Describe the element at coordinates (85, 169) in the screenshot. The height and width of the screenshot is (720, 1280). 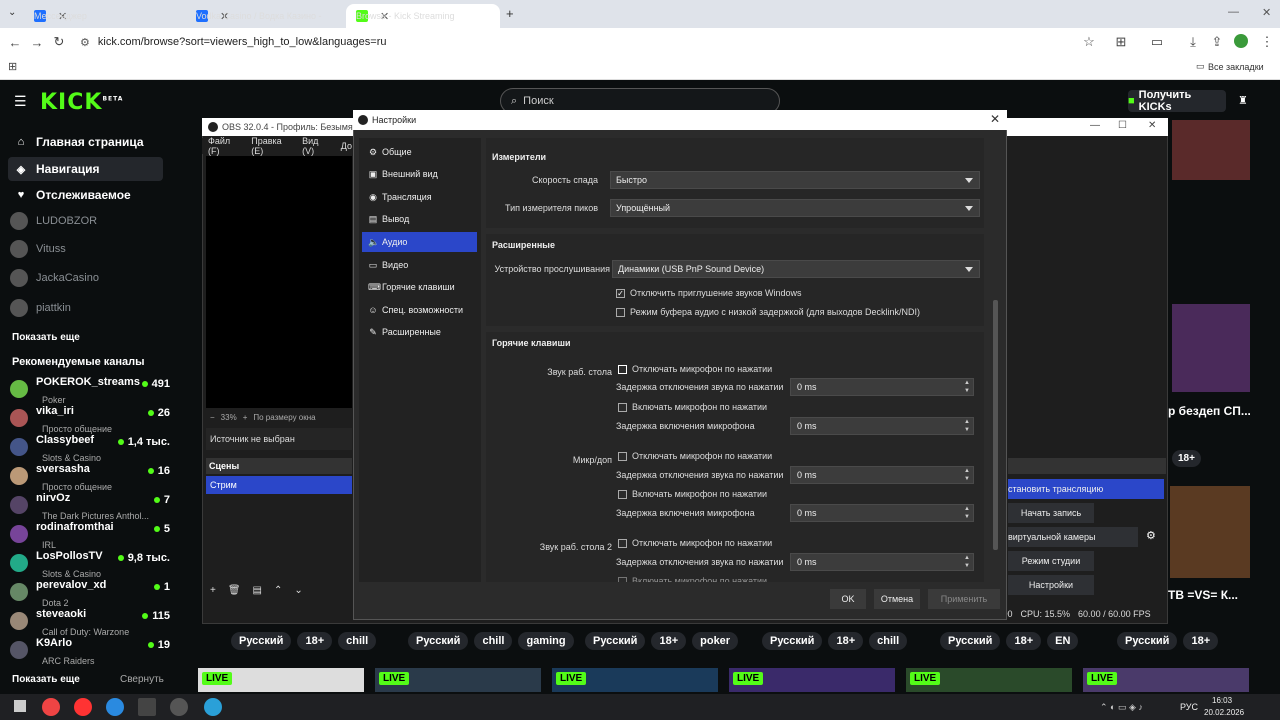
I see `nav-browse: ◈ Навигация` at that location.